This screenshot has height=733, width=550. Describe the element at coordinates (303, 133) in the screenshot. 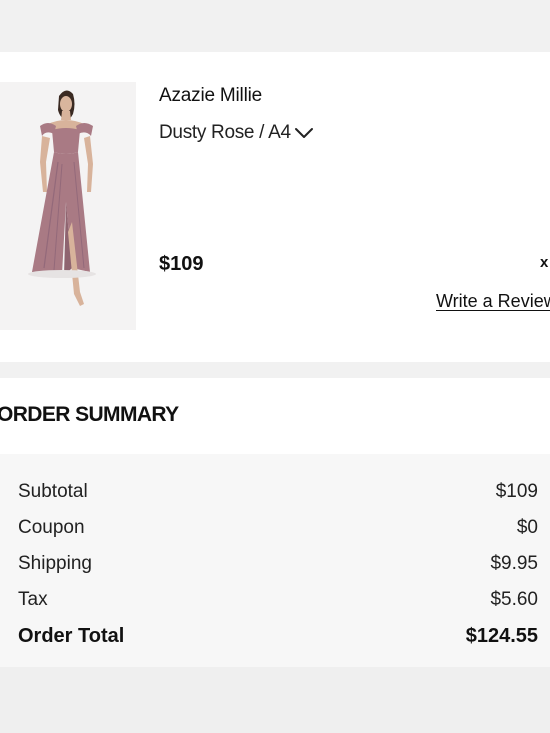

I see `chevron-down-icon` at that location.